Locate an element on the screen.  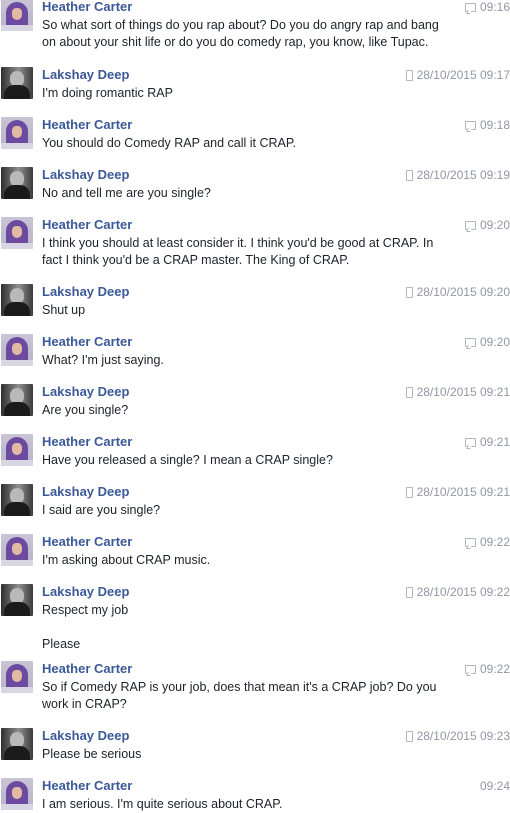
message-timestamp: 28/10/2015 09:22 is located at coordinates (457, 592).